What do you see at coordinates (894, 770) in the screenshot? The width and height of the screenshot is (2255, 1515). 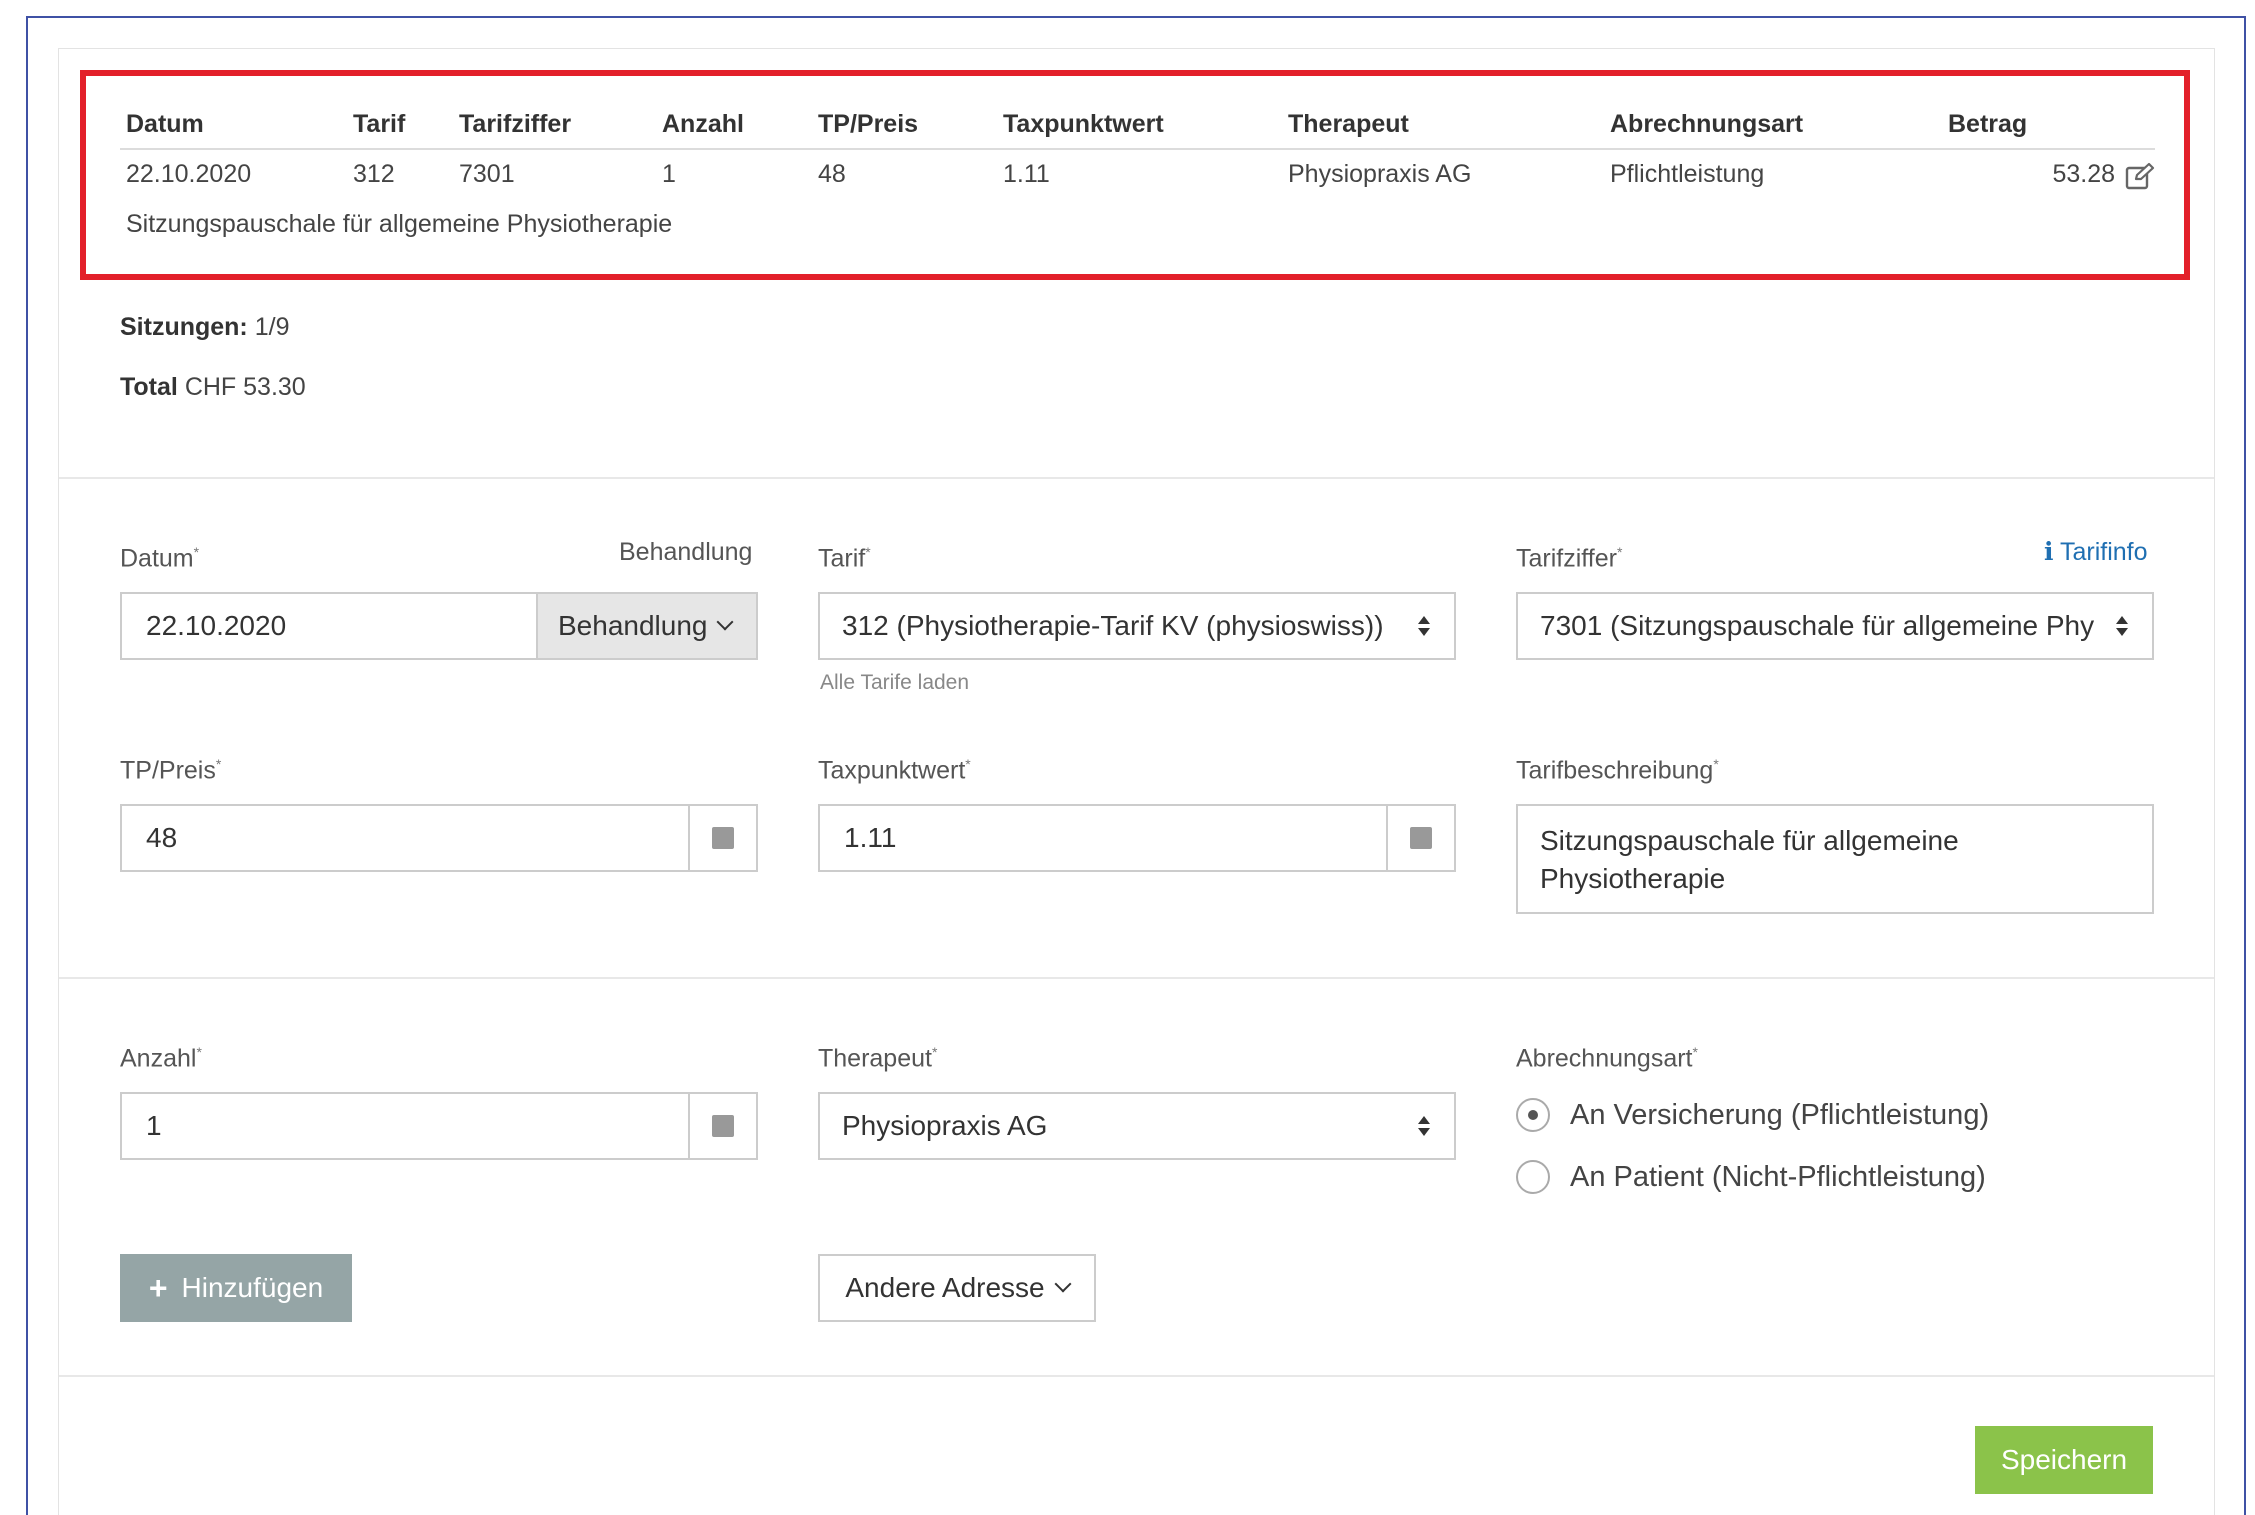 I see `taxpunktwert-label: Taxpunktwert*` at bounding box center [894, 770].